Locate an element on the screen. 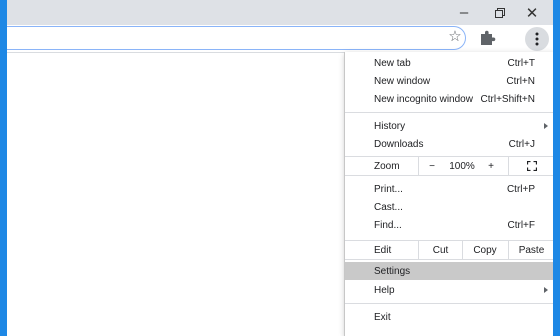  menu-item-label: Exit is located at coordinates (382, 317).